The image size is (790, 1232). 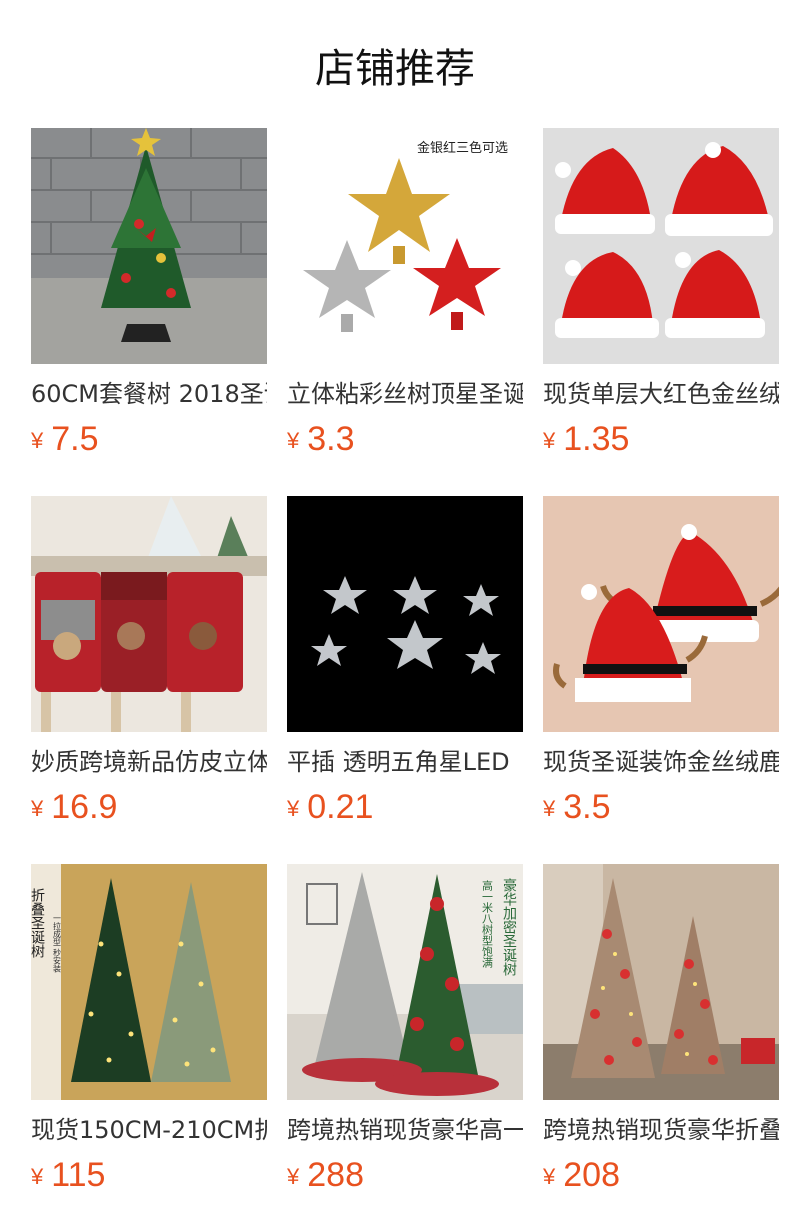 What do you see at coordinates (405, 1175) in the screenshot?
I see `product-price: ¥288` at bounding box center [405, 1175].